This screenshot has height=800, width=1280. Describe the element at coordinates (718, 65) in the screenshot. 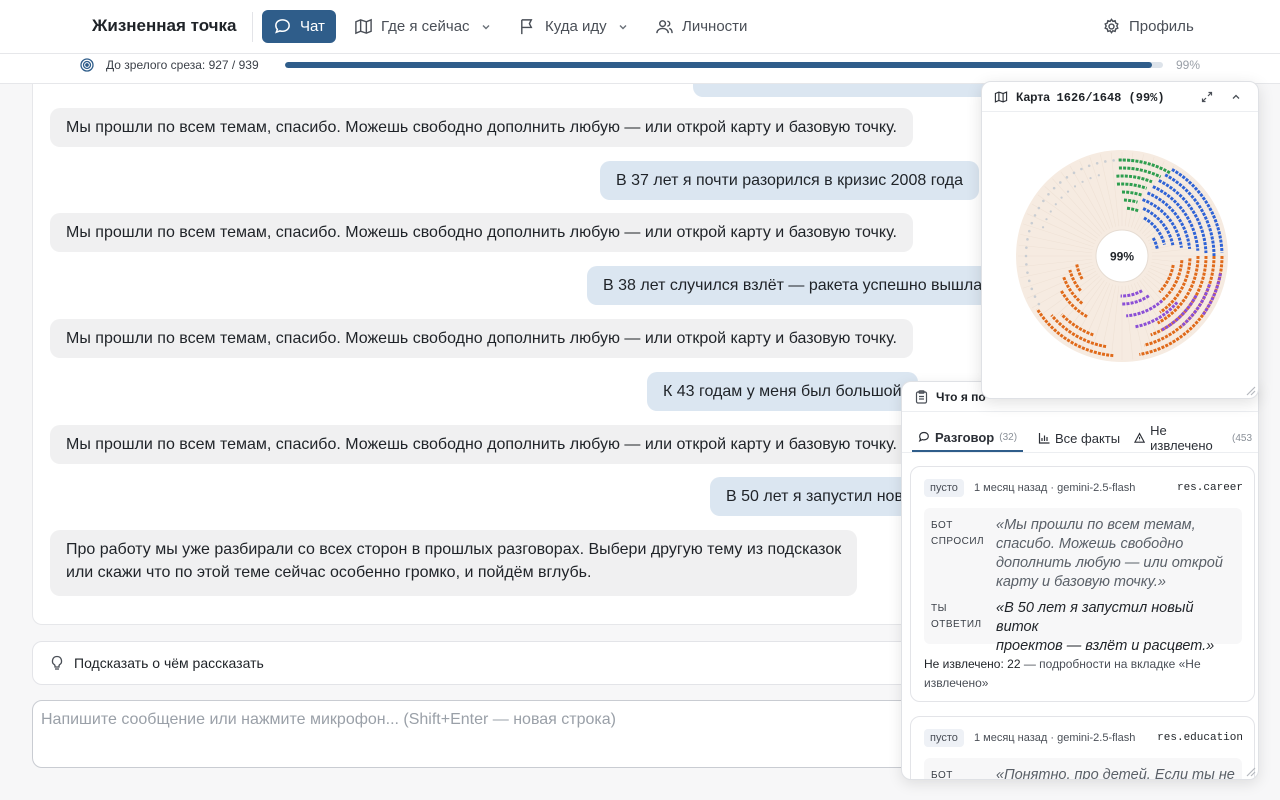

I see `maturity-progress-fill` at that location.